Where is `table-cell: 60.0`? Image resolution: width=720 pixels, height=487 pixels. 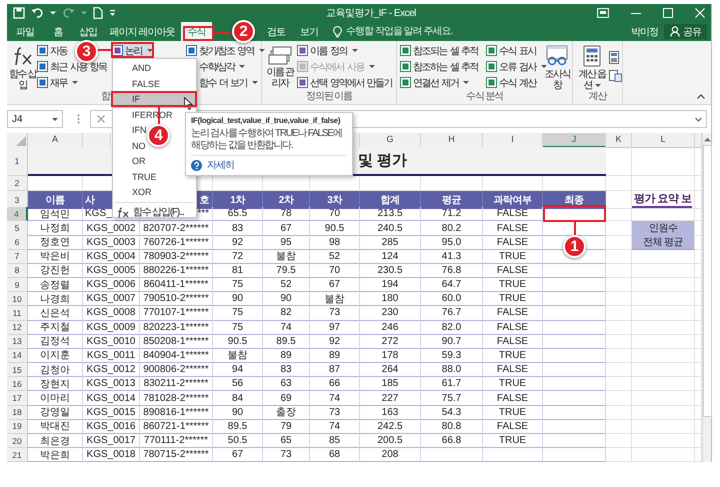 table-cell: 60.0 is located at coordinates (452, 299).